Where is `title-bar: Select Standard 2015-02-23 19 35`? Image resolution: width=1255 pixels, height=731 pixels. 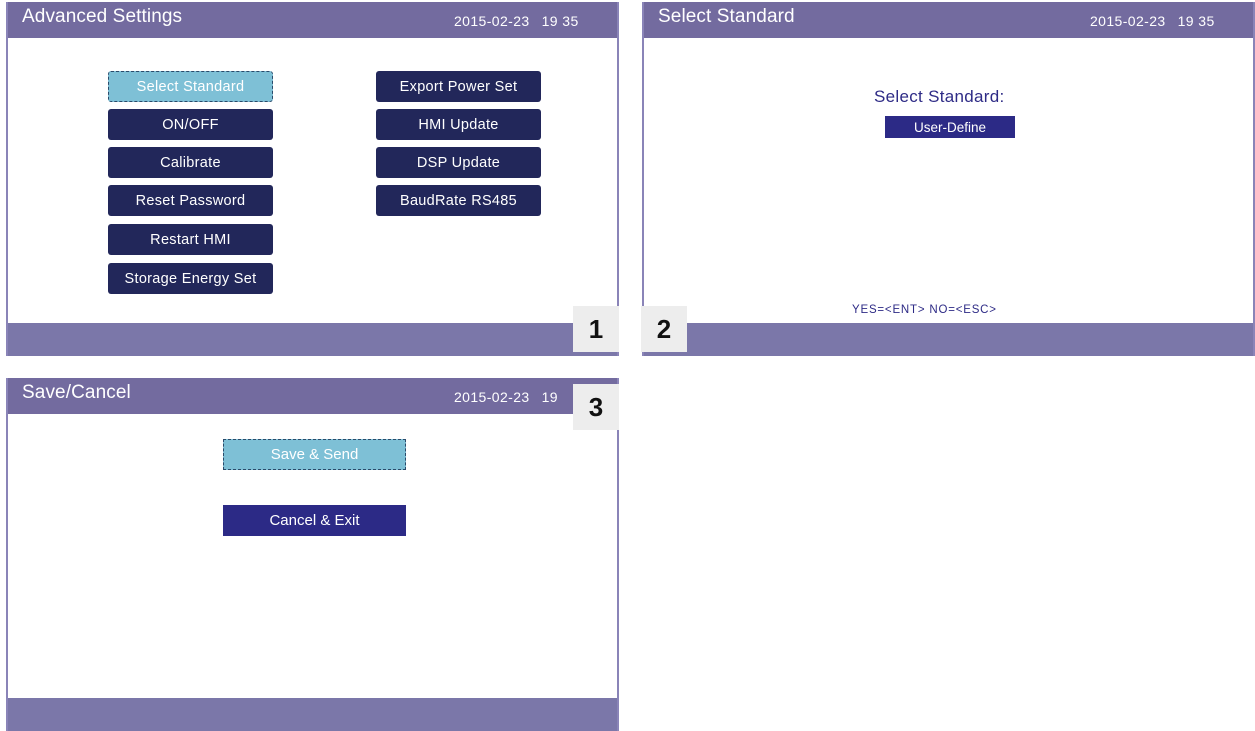
title-bar: Select Standard 2015-02-23 19 35 is located at coordinates (948, 20).